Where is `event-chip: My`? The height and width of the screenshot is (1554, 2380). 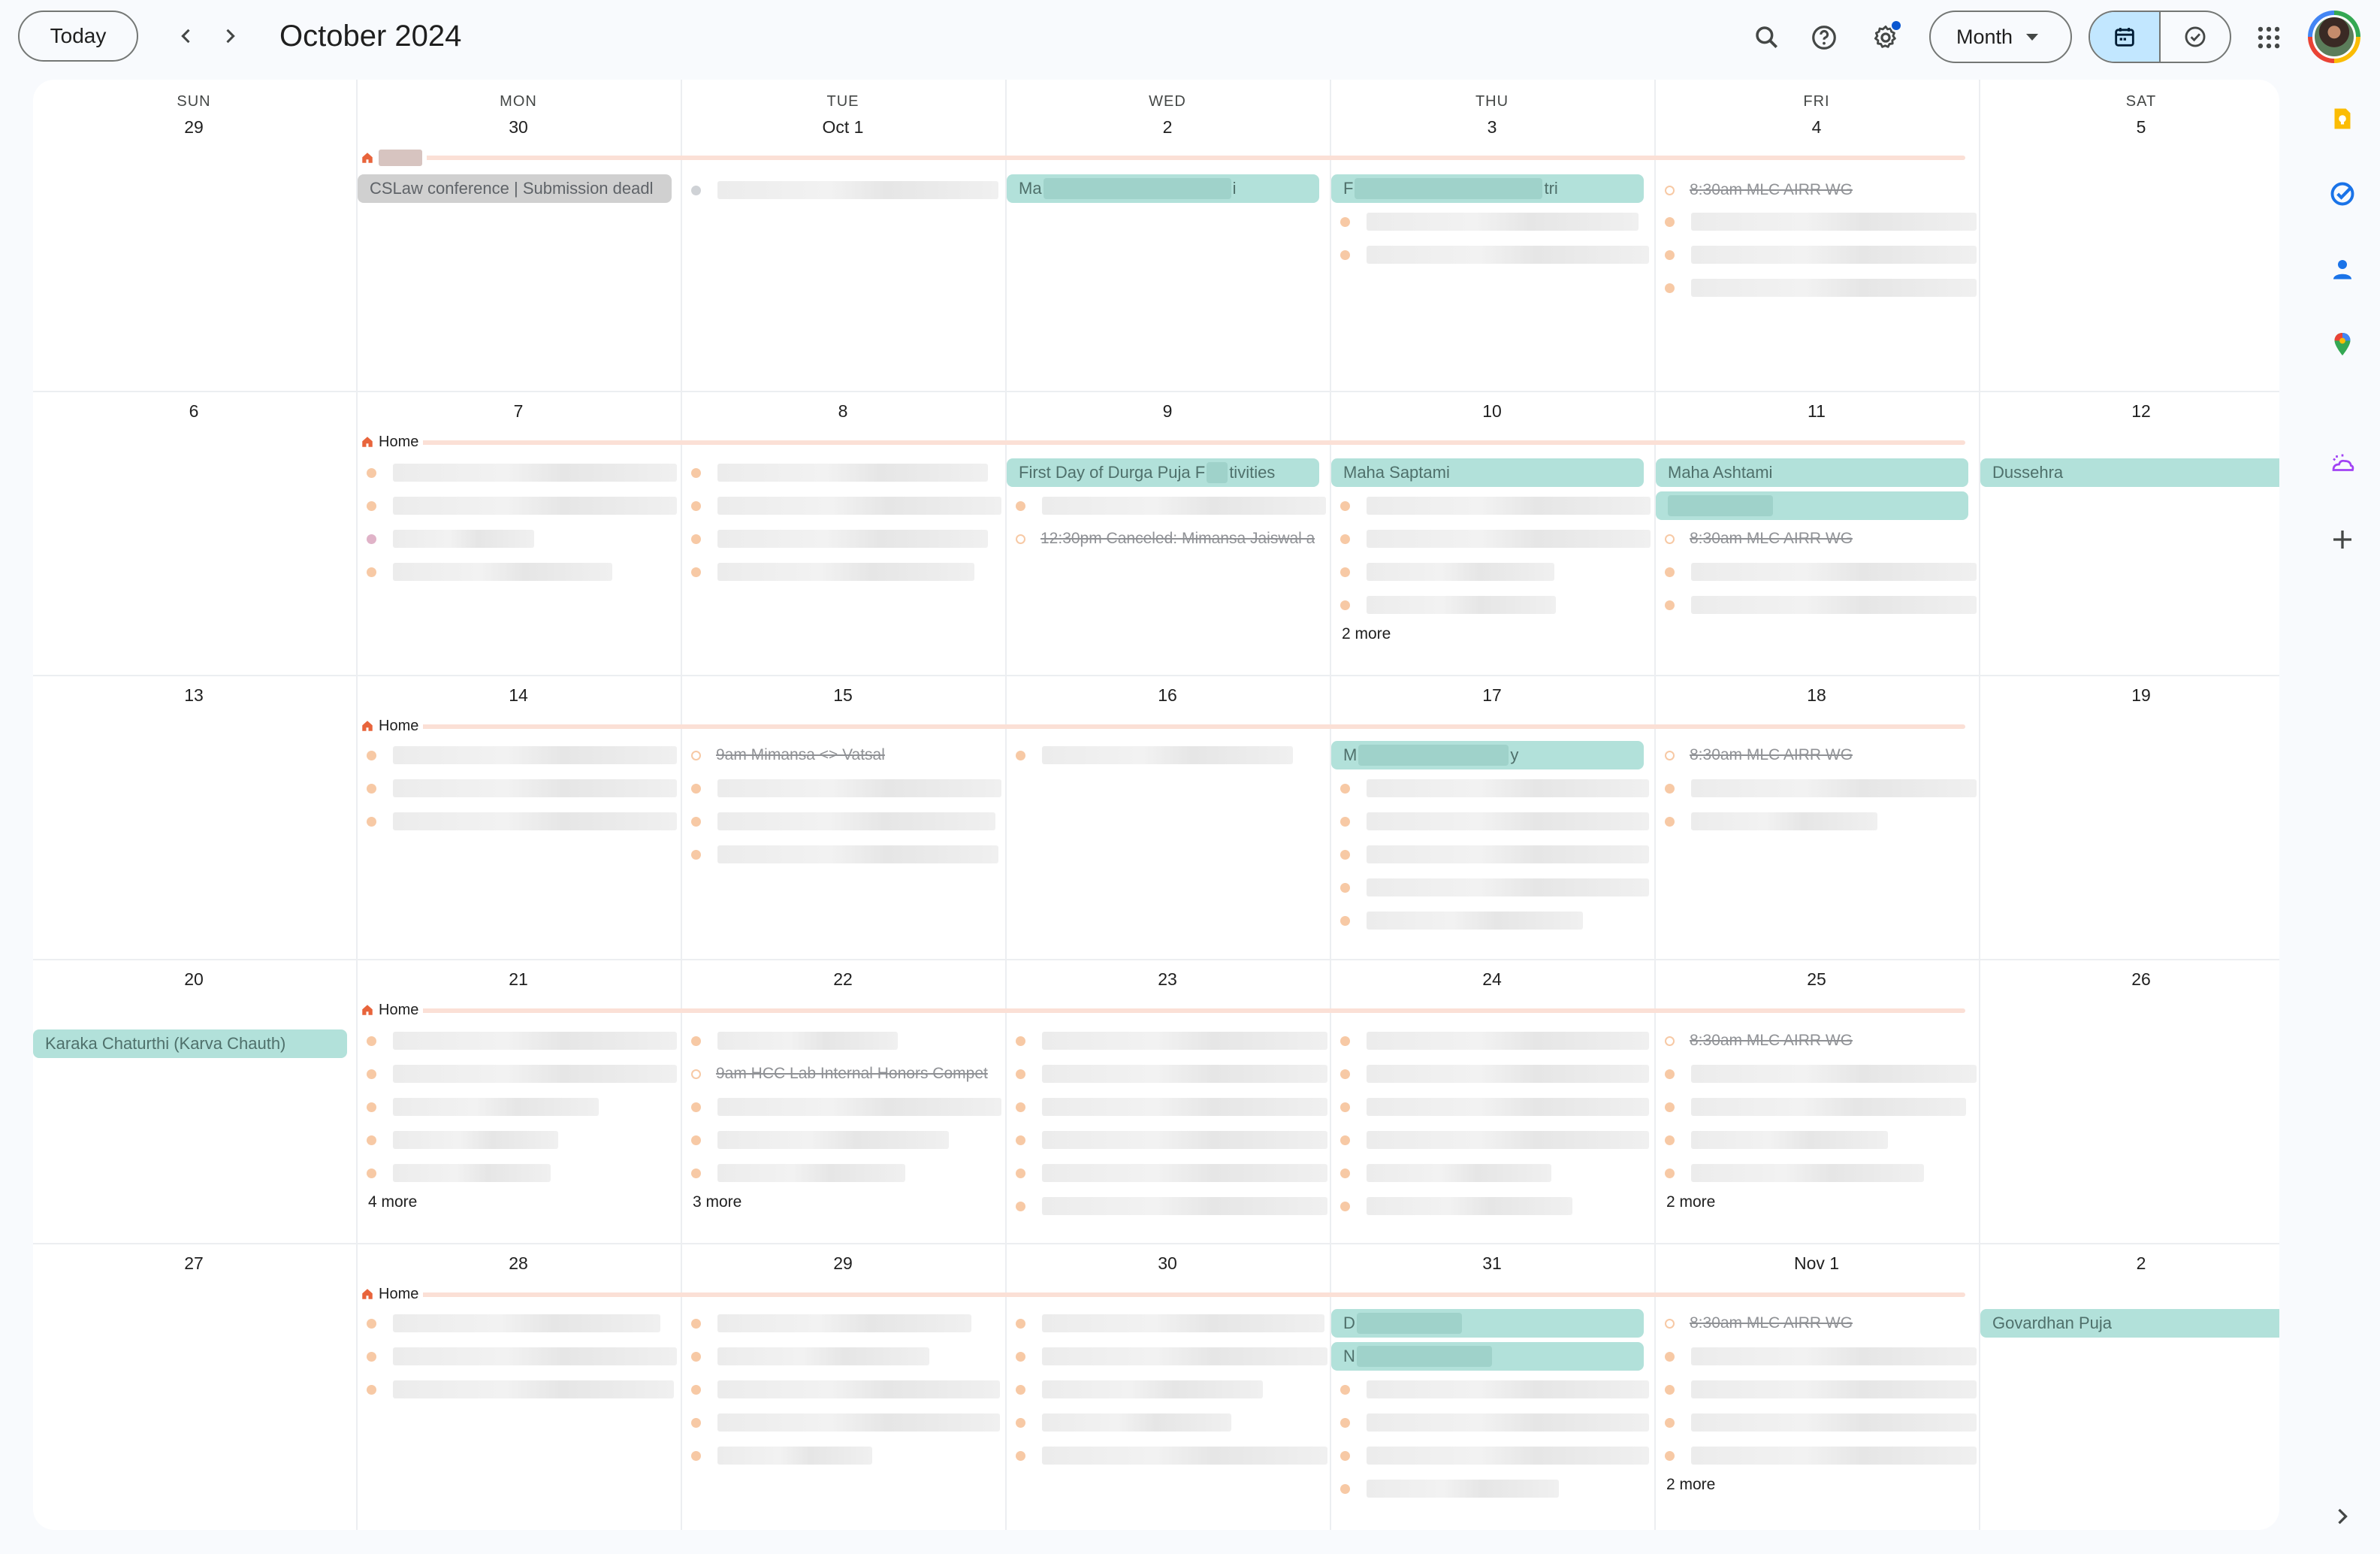
event-chip: My is located at coordinates (1487, 755).